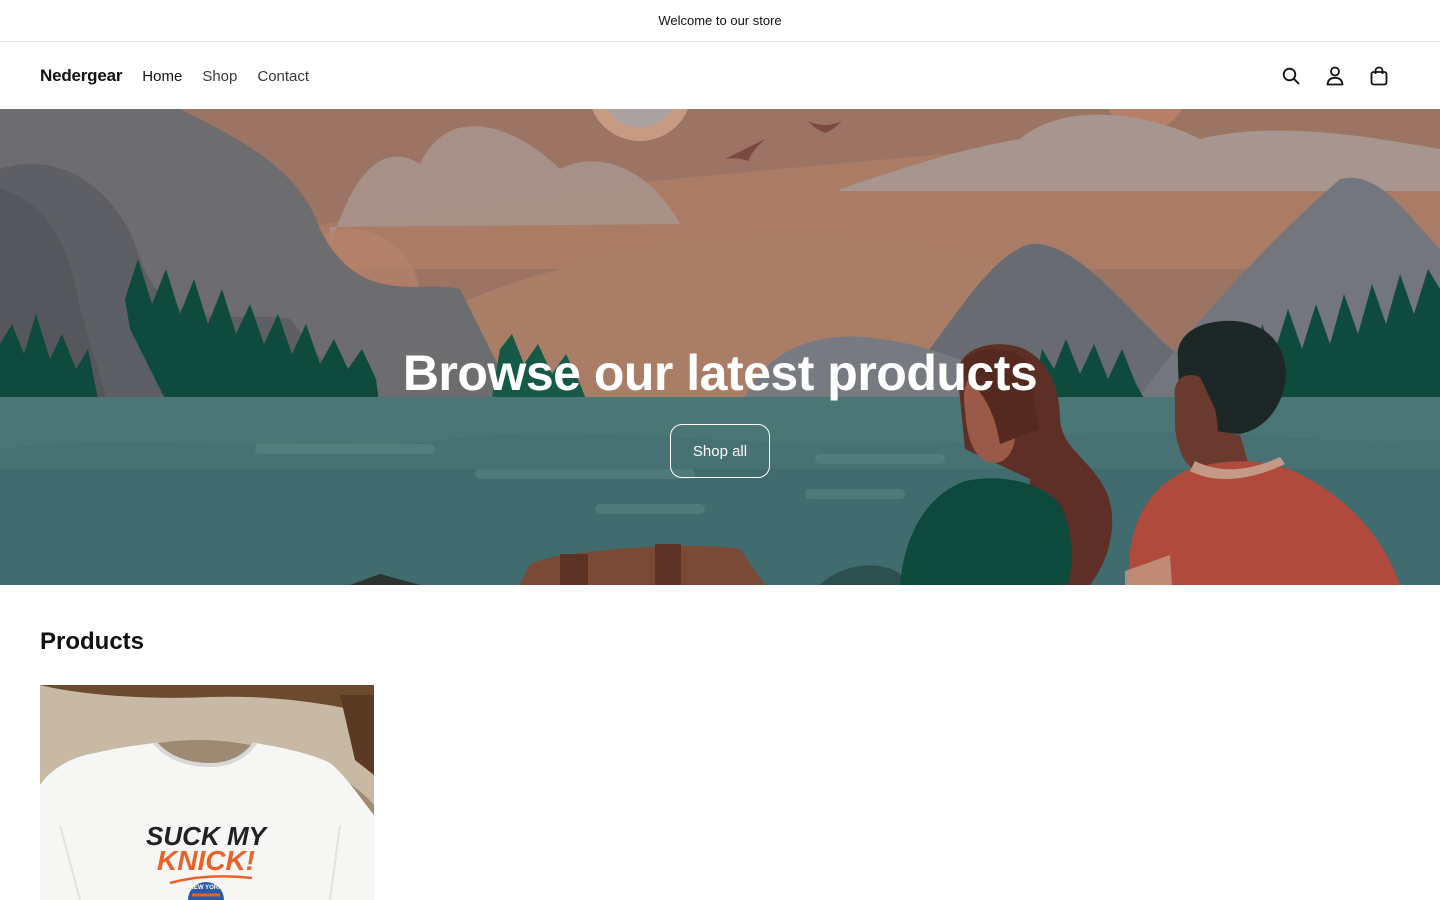 The width and height of the screenshot is (1440, 900). What do you see at coordinates (1379, 76) in the screenshot?
I see `cart-icon` at bounding box center [1379, 76].